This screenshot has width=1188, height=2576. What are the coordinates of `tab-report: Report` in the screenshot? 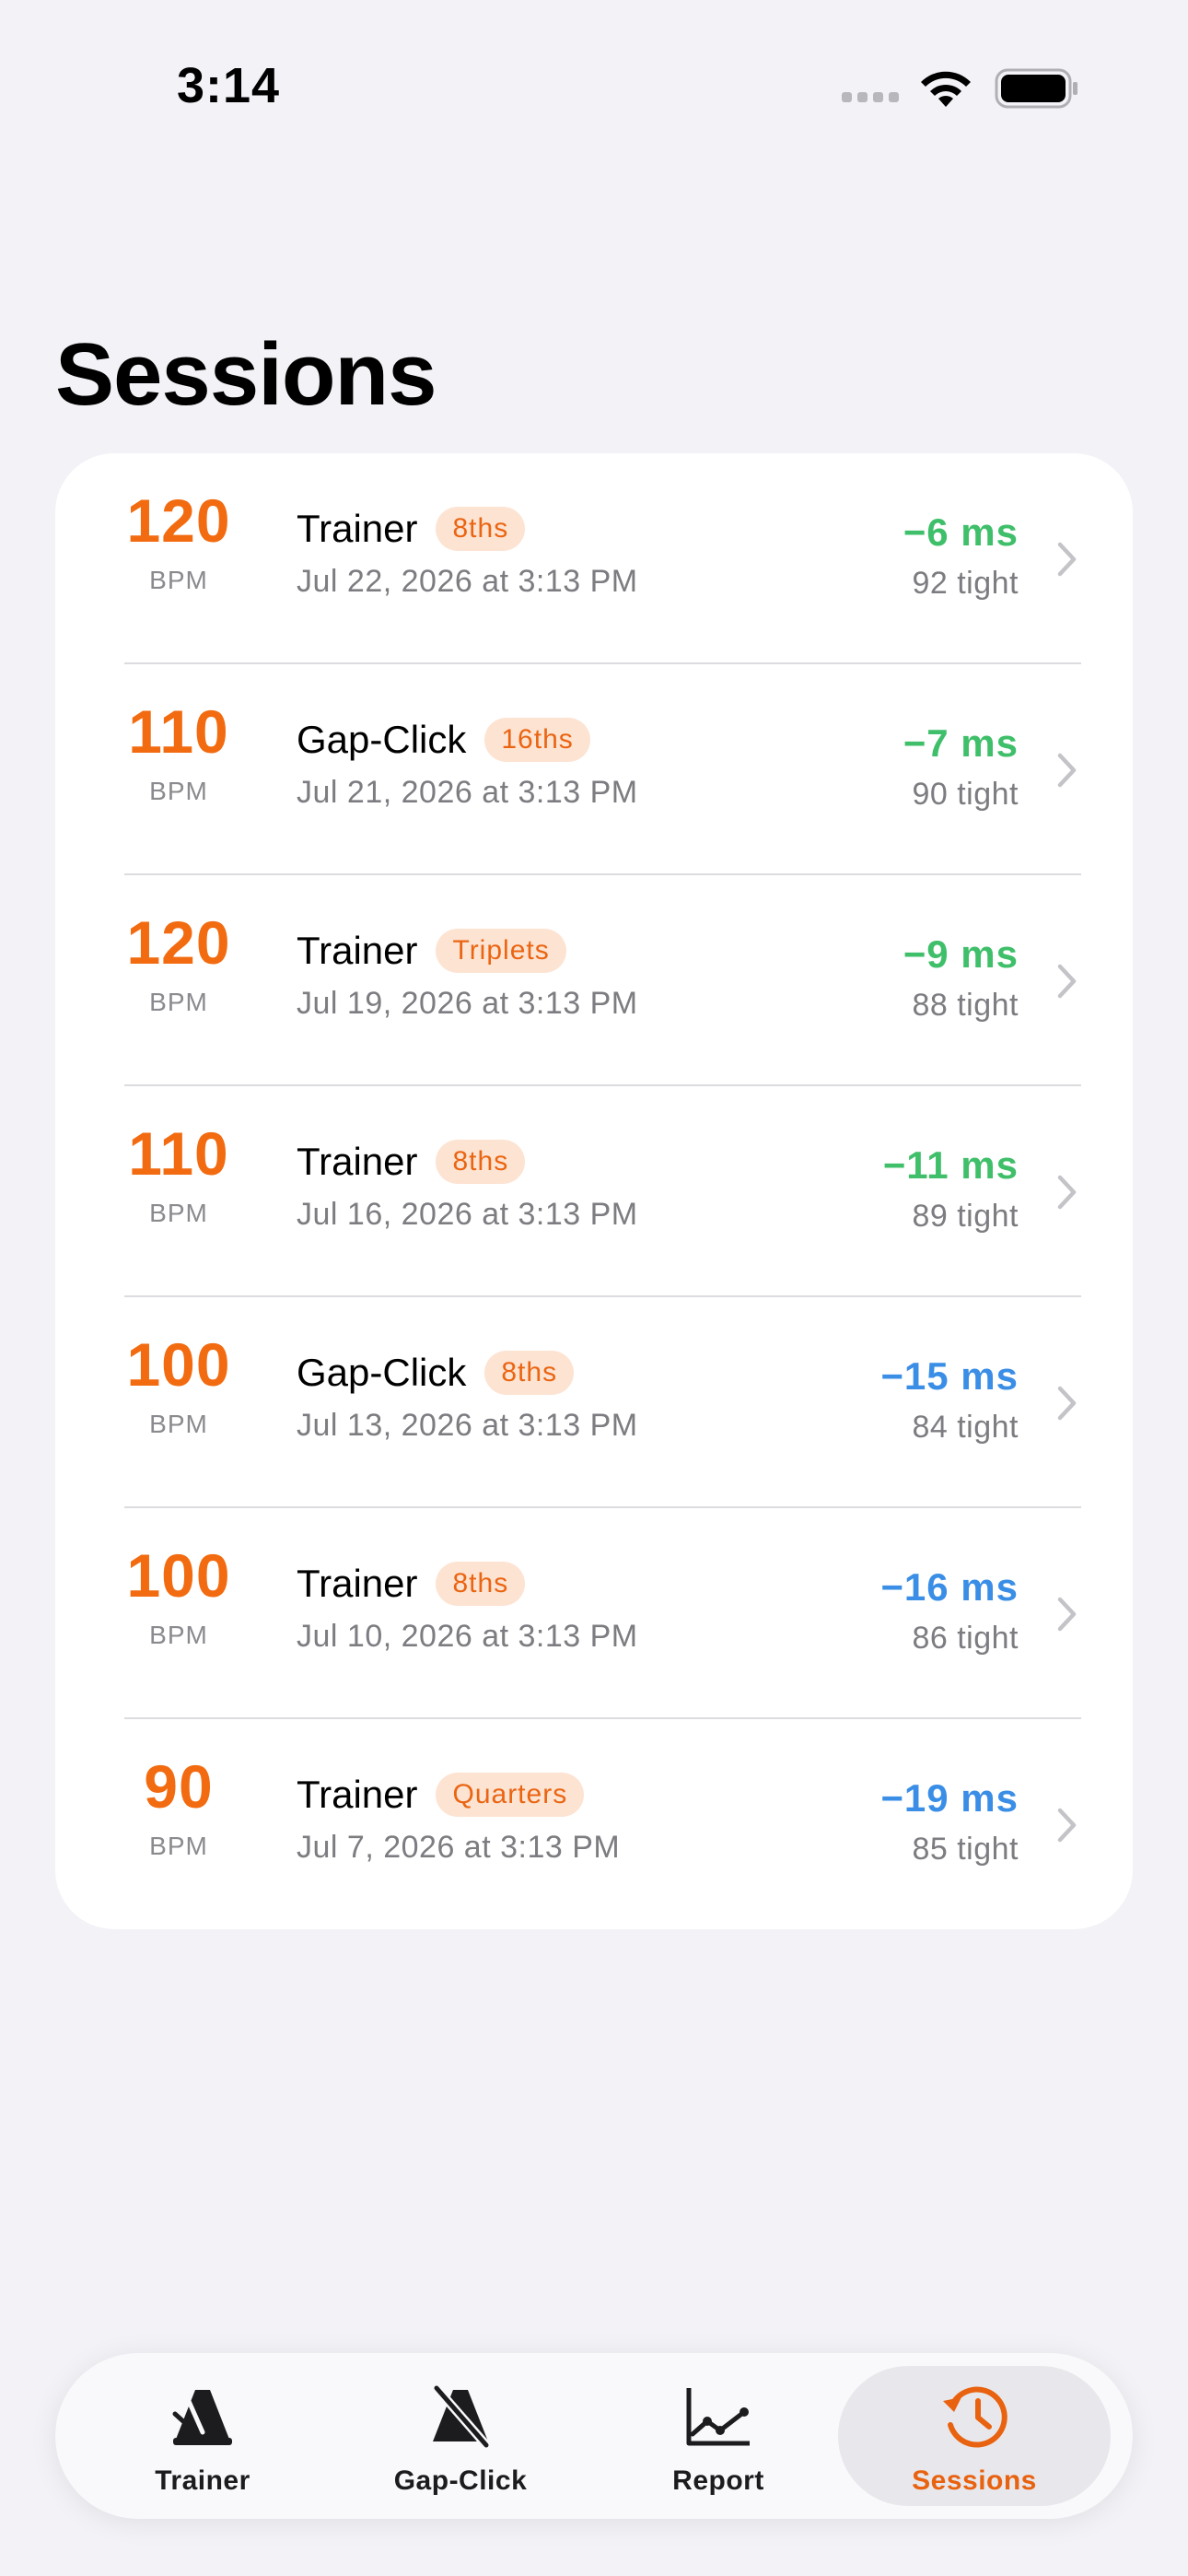 It's located at (719, 2436).